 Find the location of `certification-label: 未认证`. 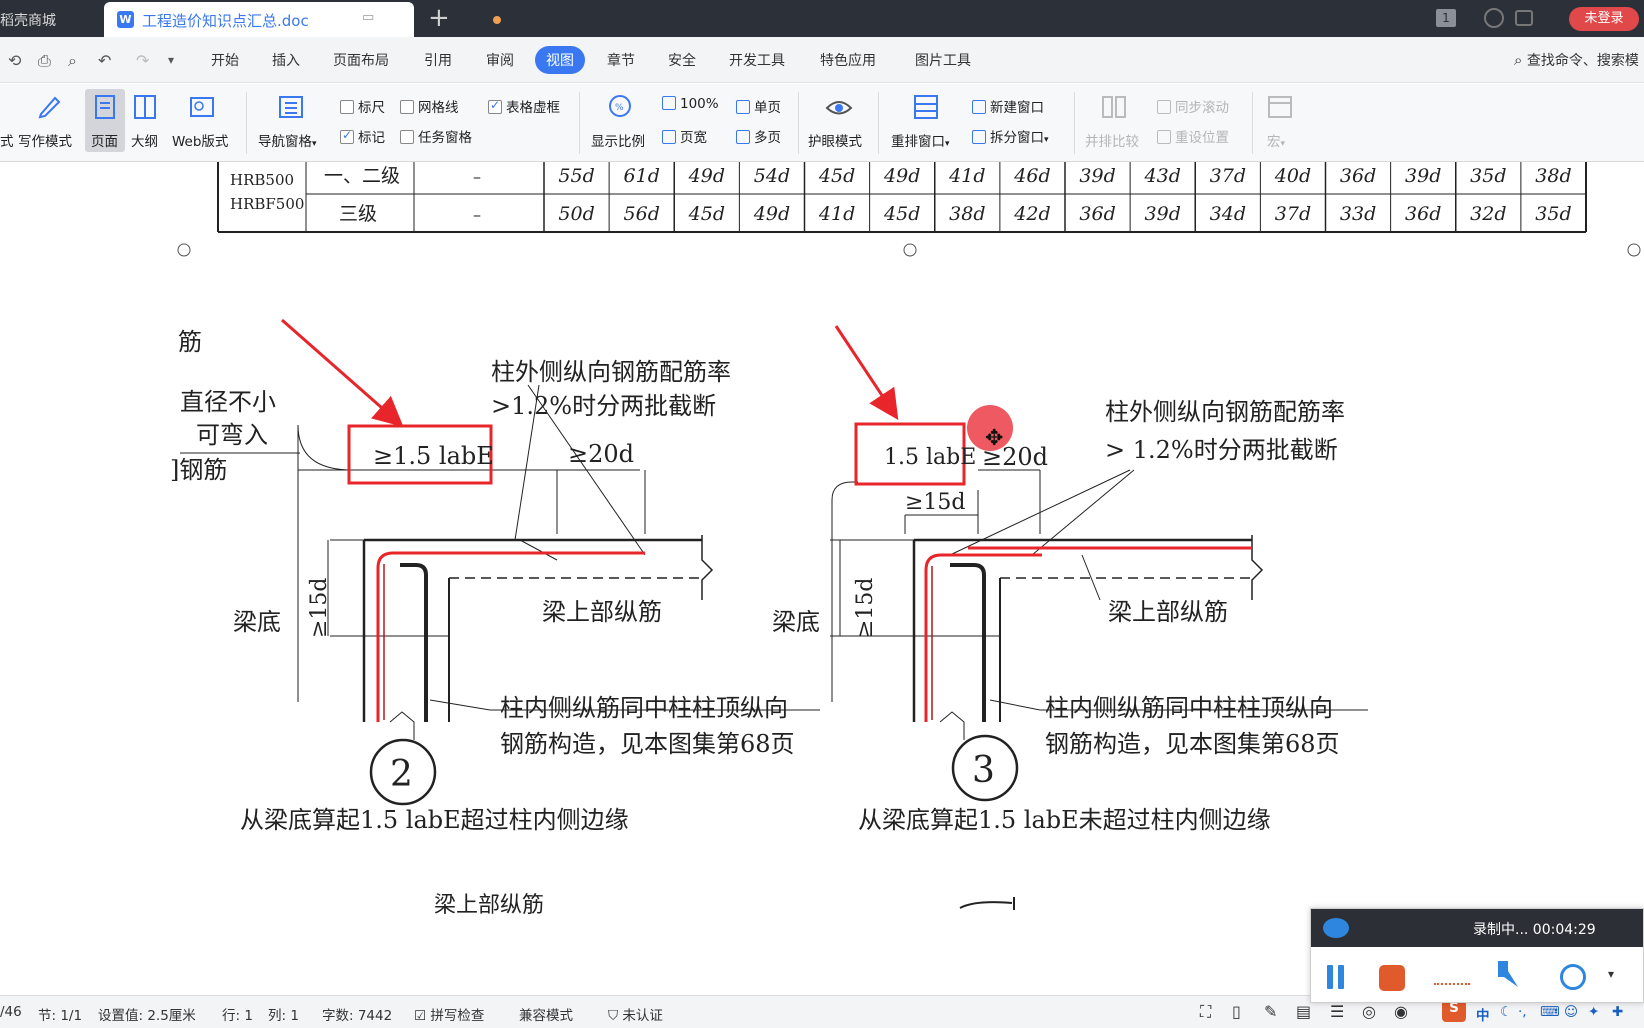

certification-label: 未认证 is located at coordinates (642, 1016).